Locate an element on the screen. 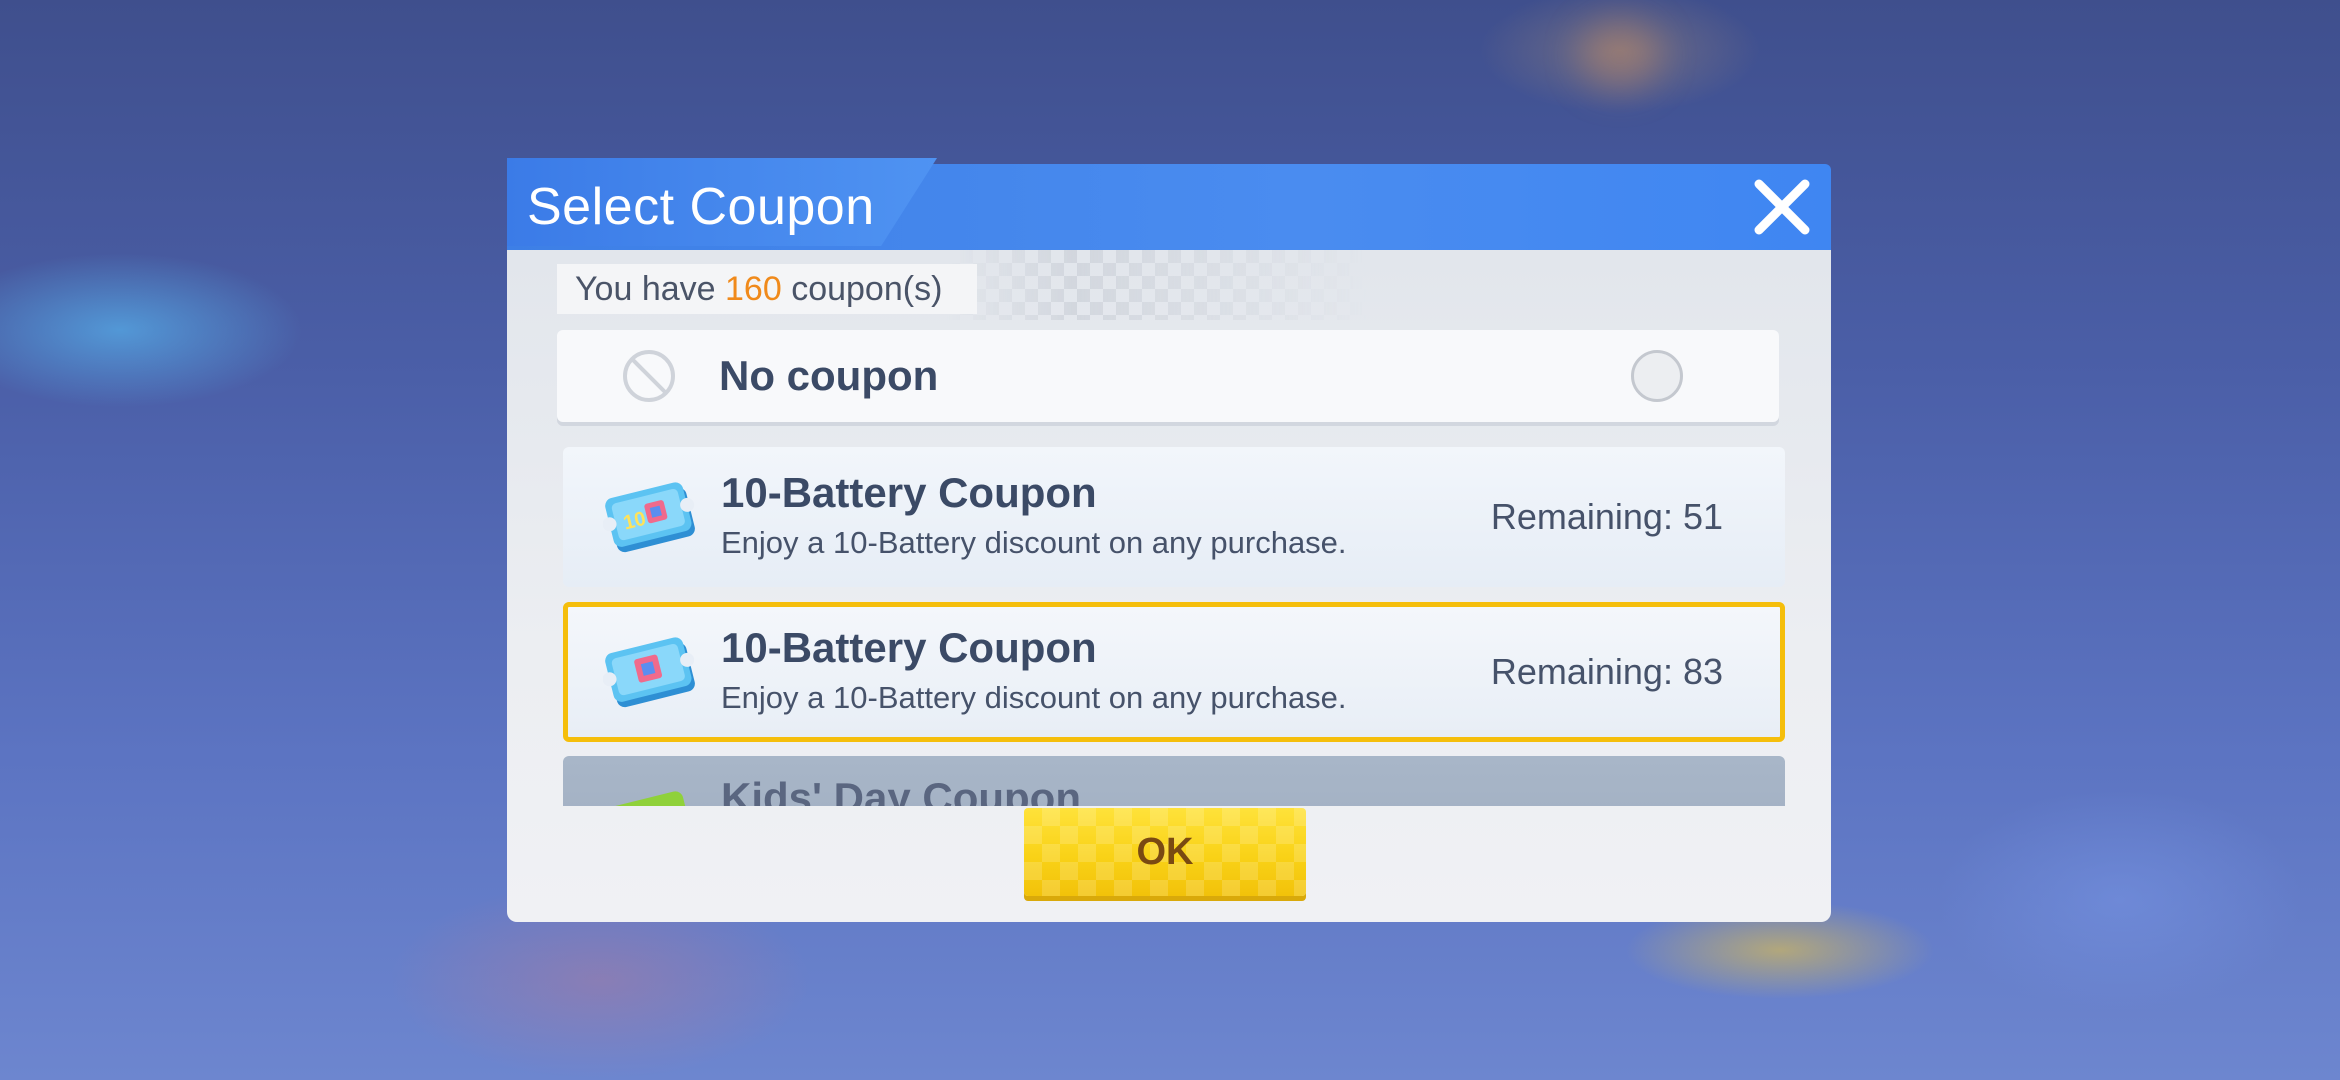 The height and width of the screenshot is (1080, 2340). checker-pattern is located at coordinates (1157, 285).